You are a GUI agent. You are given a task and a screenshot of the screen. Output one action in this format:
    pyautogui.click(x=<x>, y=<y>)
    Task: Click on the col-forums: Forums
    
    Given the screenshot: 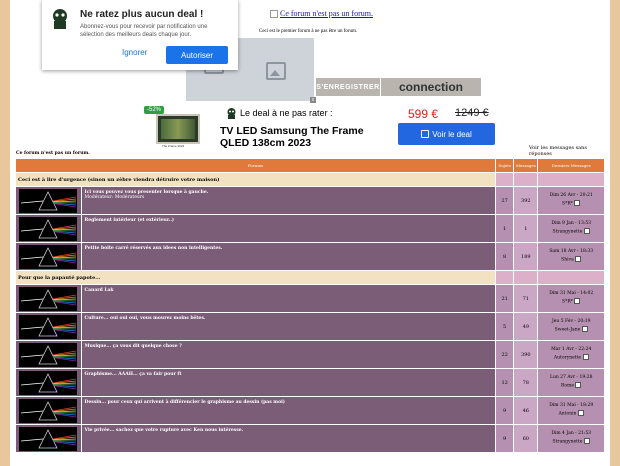 What is the action you would take?
    pyautogui.click(x=255, y=165)
    